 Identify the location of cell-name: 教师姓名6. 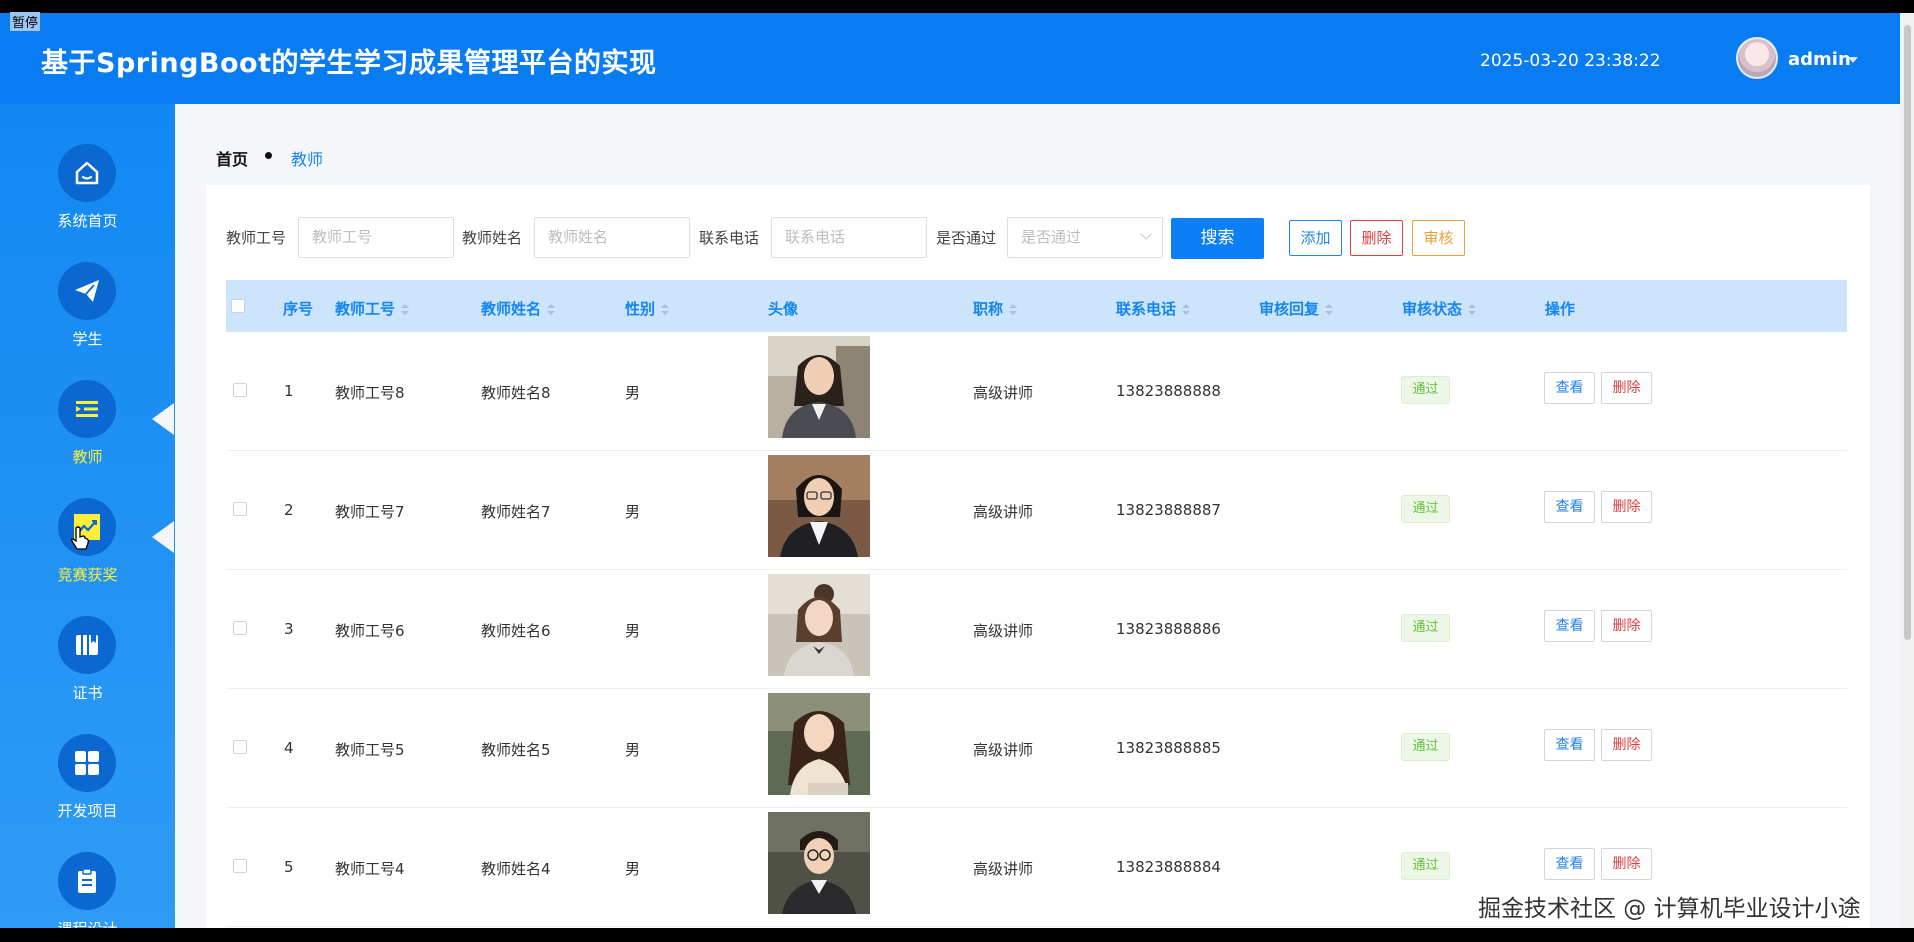
(516, 631).